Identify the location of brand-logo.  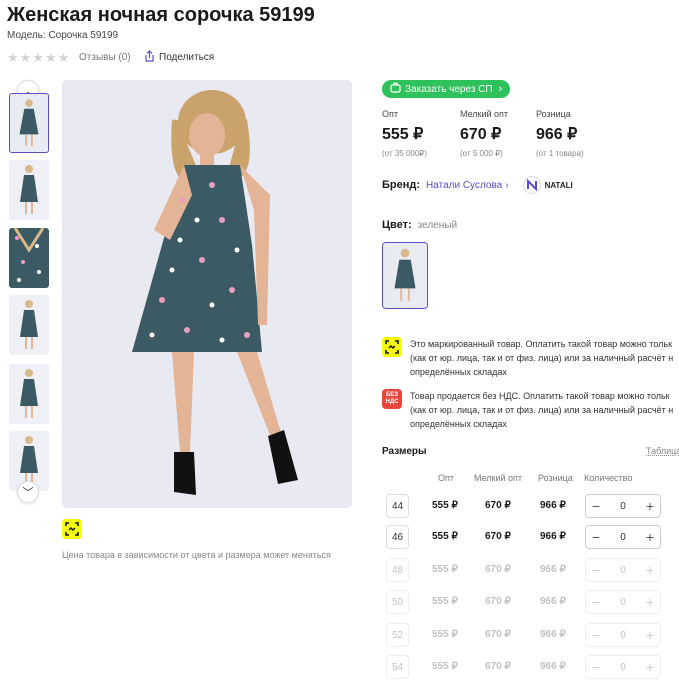
(531, 185).